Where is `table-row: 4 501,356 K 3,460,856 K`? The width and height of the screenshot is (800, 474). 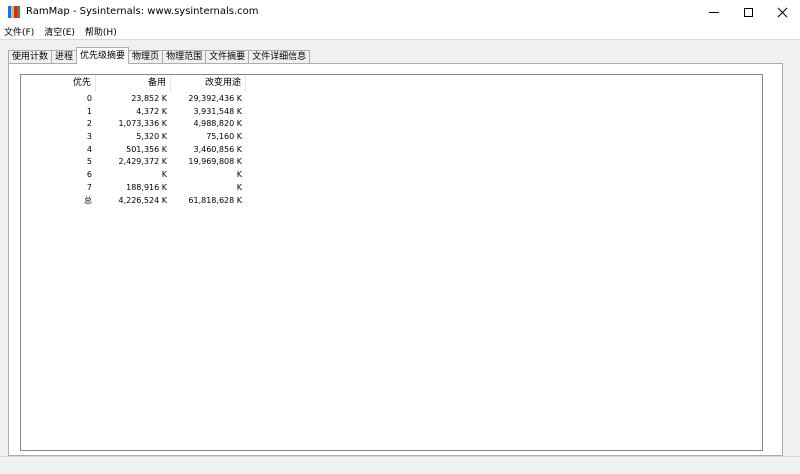 table-row: 4 501,356 K 3,460,856 K is located at coordinates (133, 150).